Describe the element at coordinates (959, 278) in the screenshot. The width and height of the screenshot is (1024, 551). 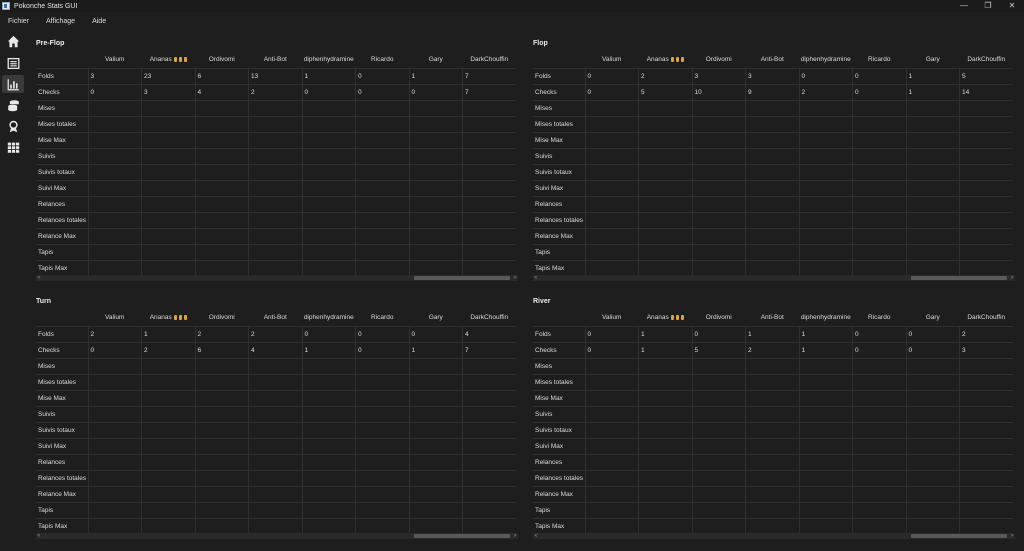
I see `scroll-thumb` at that location.